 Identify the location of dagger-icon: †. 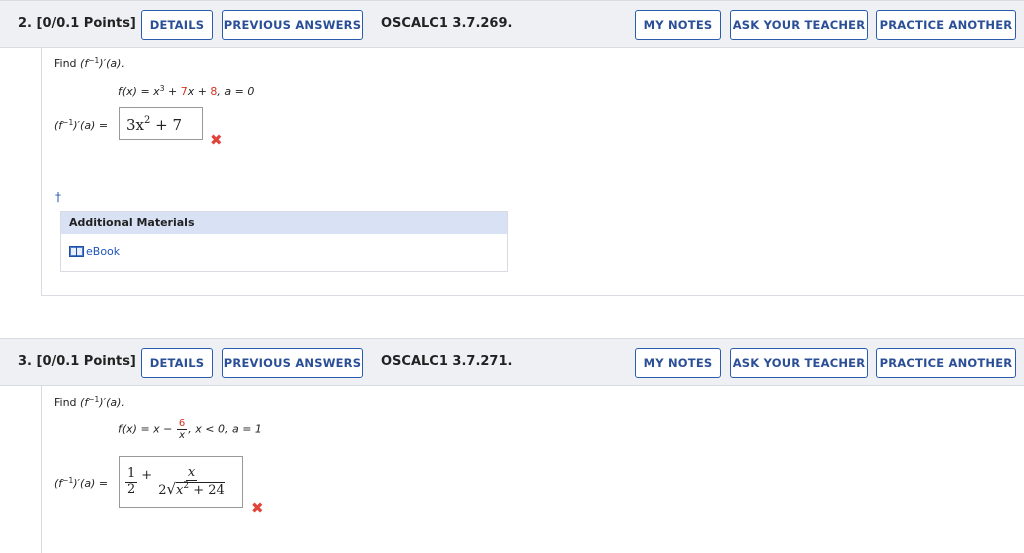
(58, 197).